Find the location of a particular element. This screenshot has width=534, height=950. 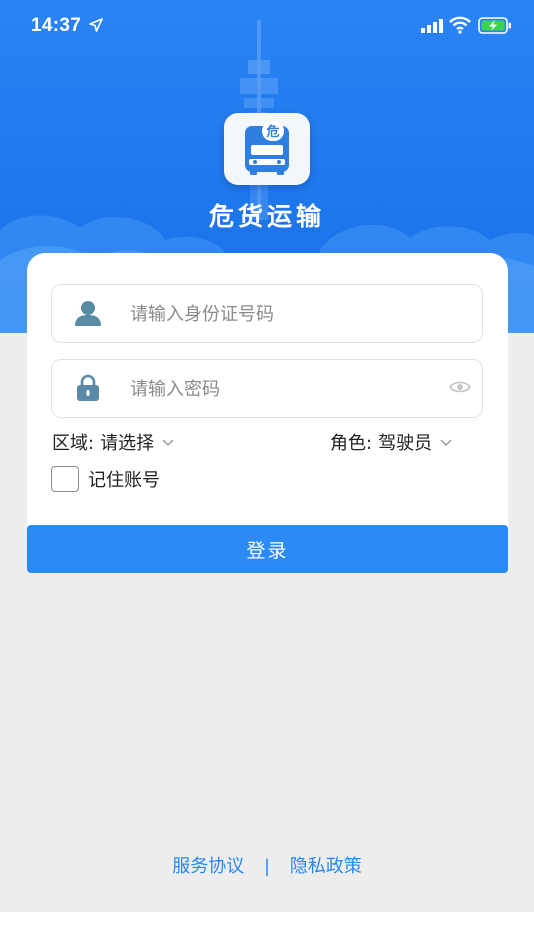

status-bar: 14:37 is located at coordinates (267, 26).